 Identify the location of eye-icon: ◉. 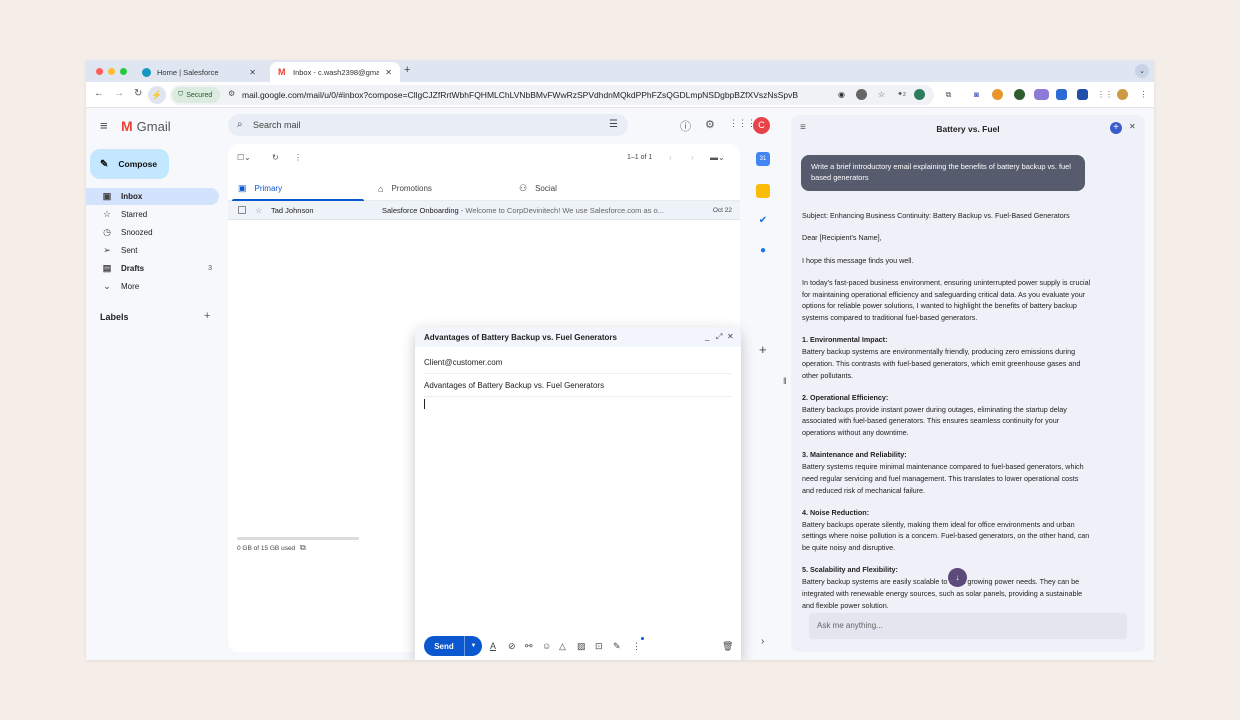
(841, 94).